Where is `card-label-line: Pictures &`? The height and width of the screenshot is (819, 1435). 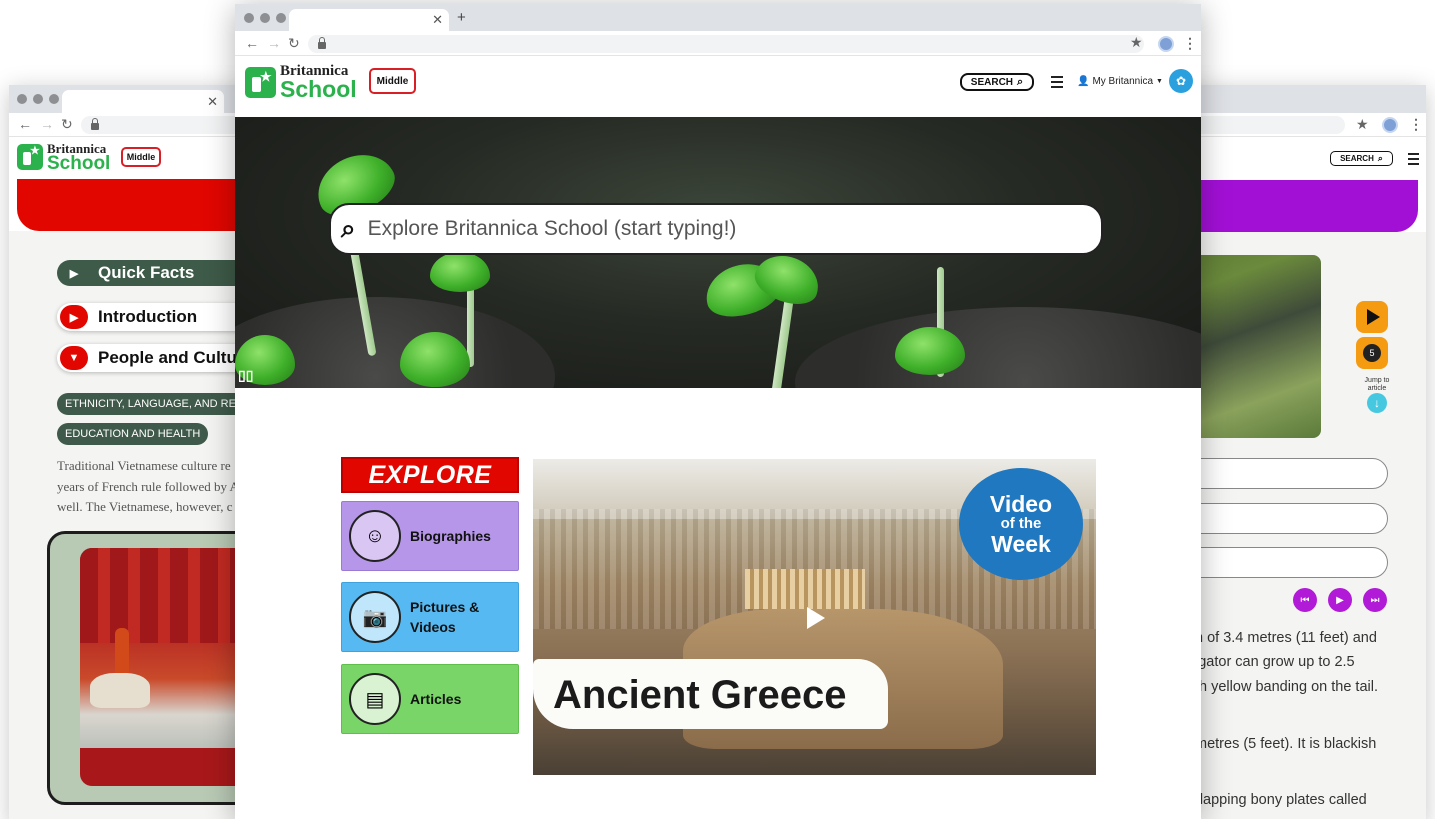
card-label-line: Pictures & is located at coordinates (445, 607).